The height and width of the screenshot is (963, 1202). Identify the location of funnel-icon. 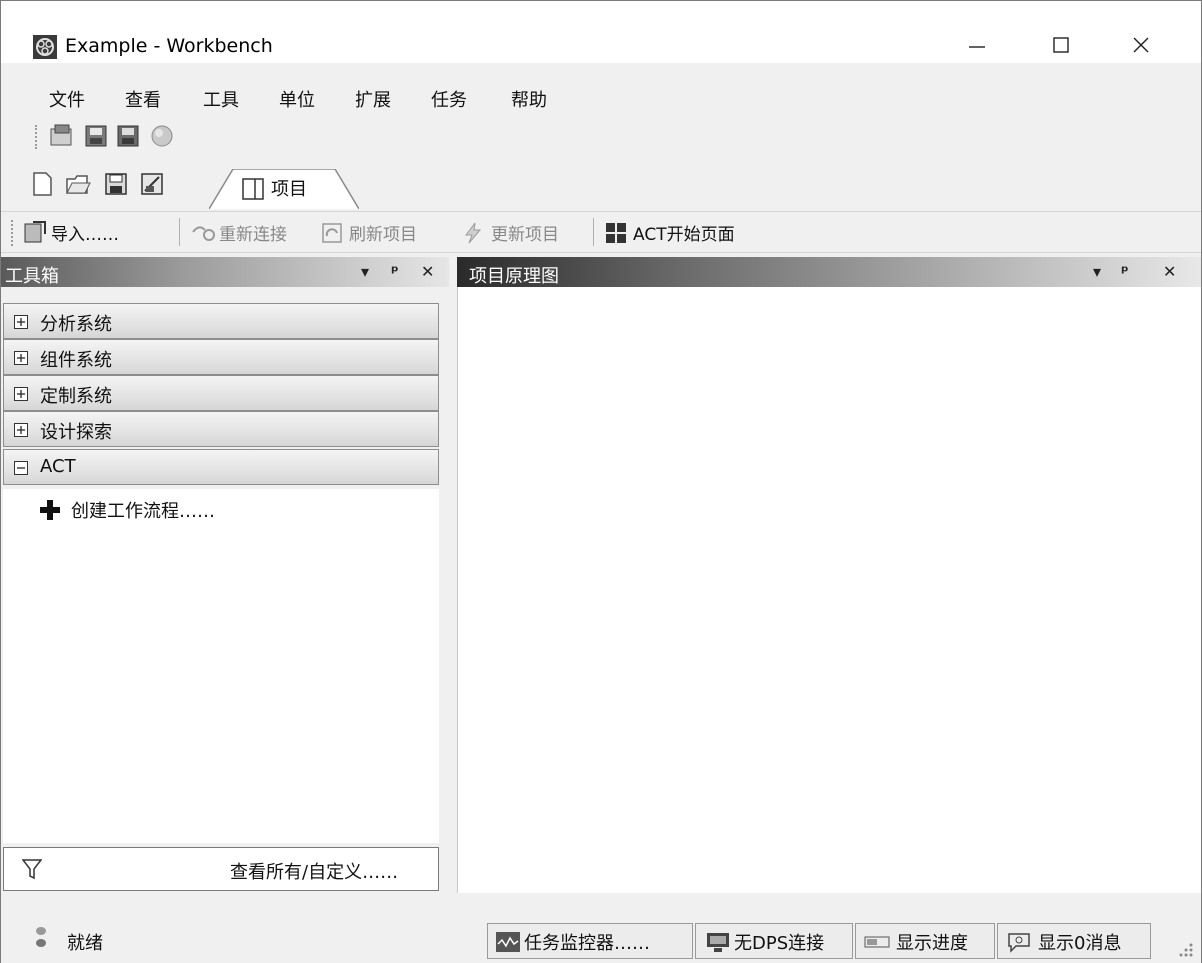
(32, 869).